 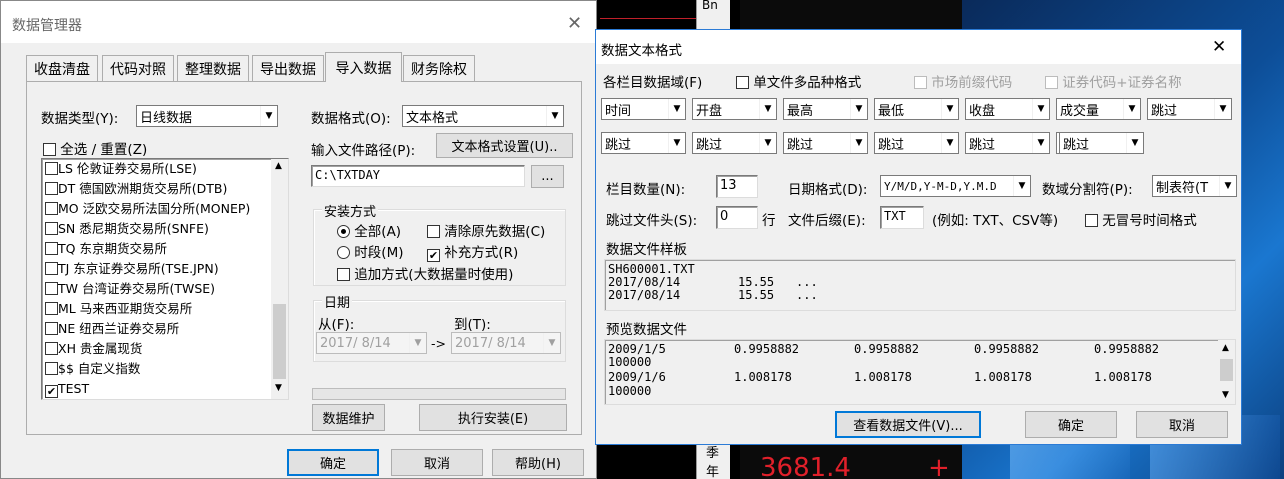 I want to click on list-item: TQ 东京期货交易所, so click(x=156, y=249).